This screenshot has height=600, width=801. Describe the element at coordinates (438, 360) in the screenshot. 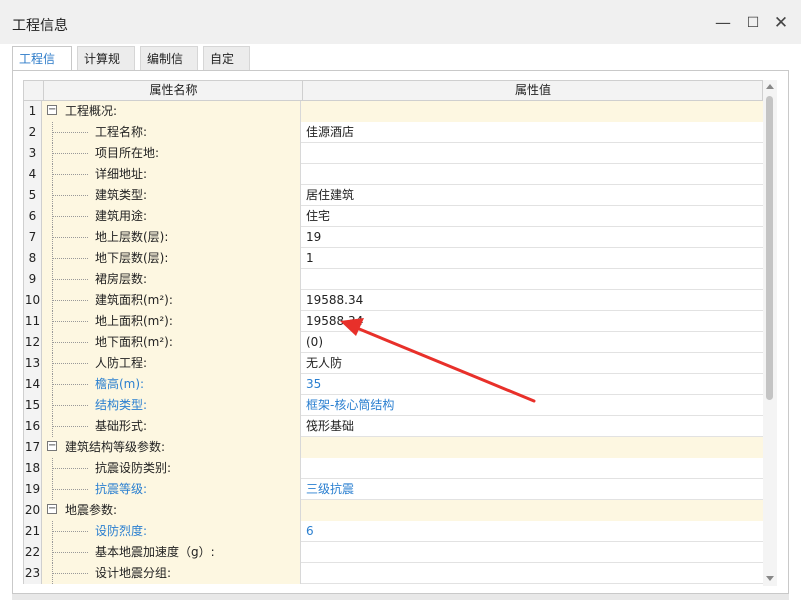

I see `red-arrow-annotation` at that location.